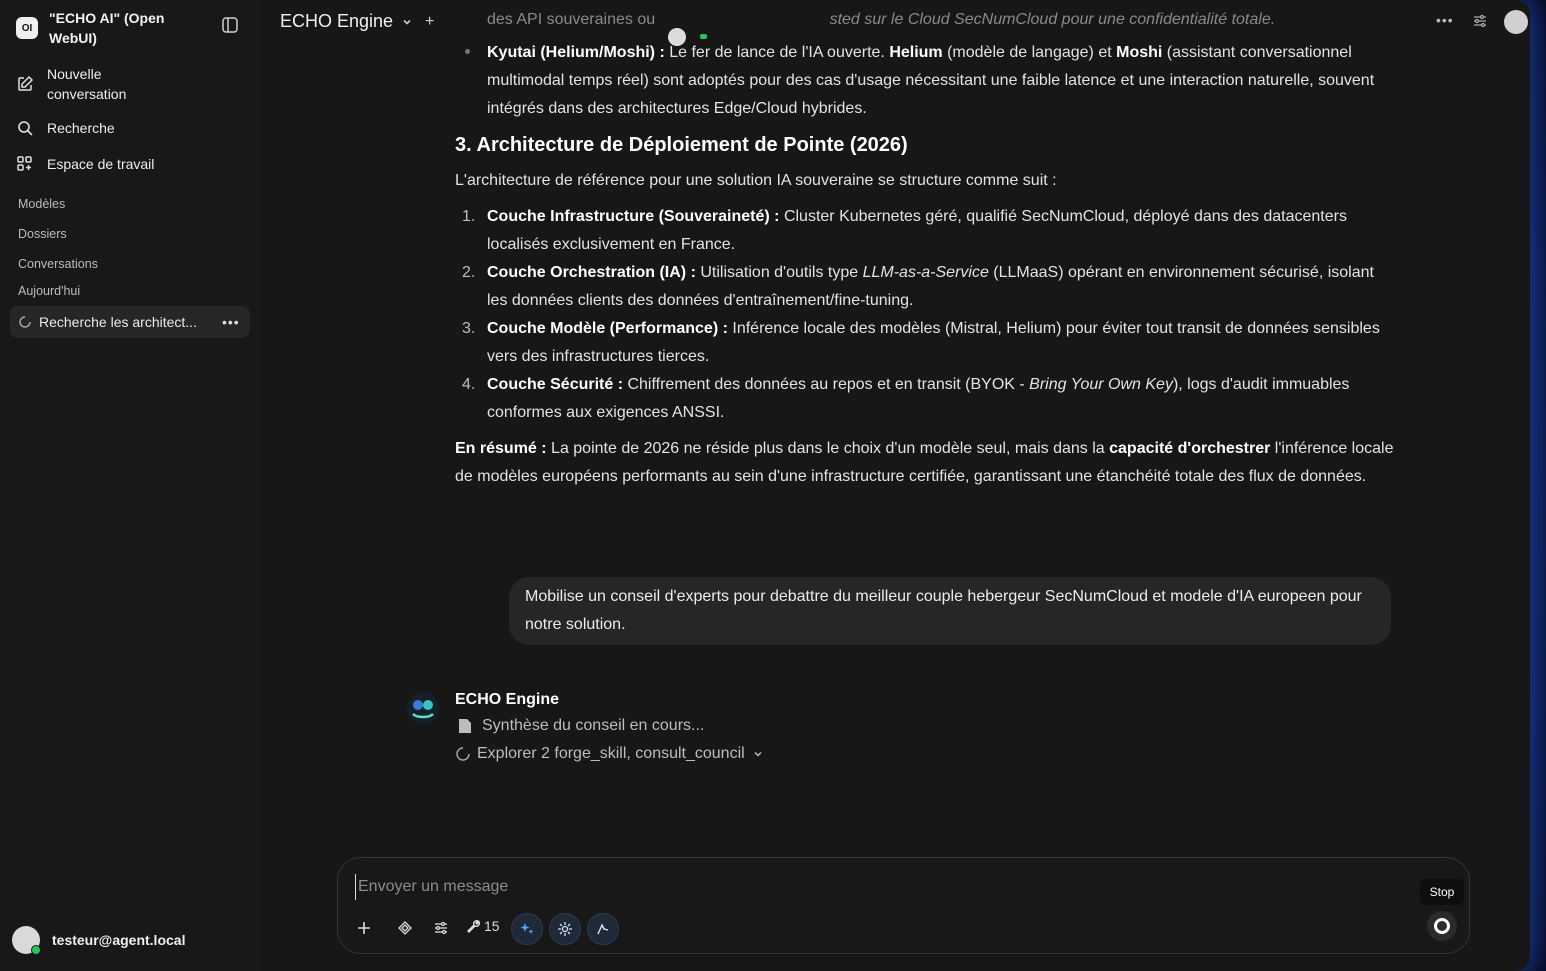  What do you see at coordinates (1516, 22) in the screenshot?
I see `top-user-avatar` at bounding box center [1516, 22].